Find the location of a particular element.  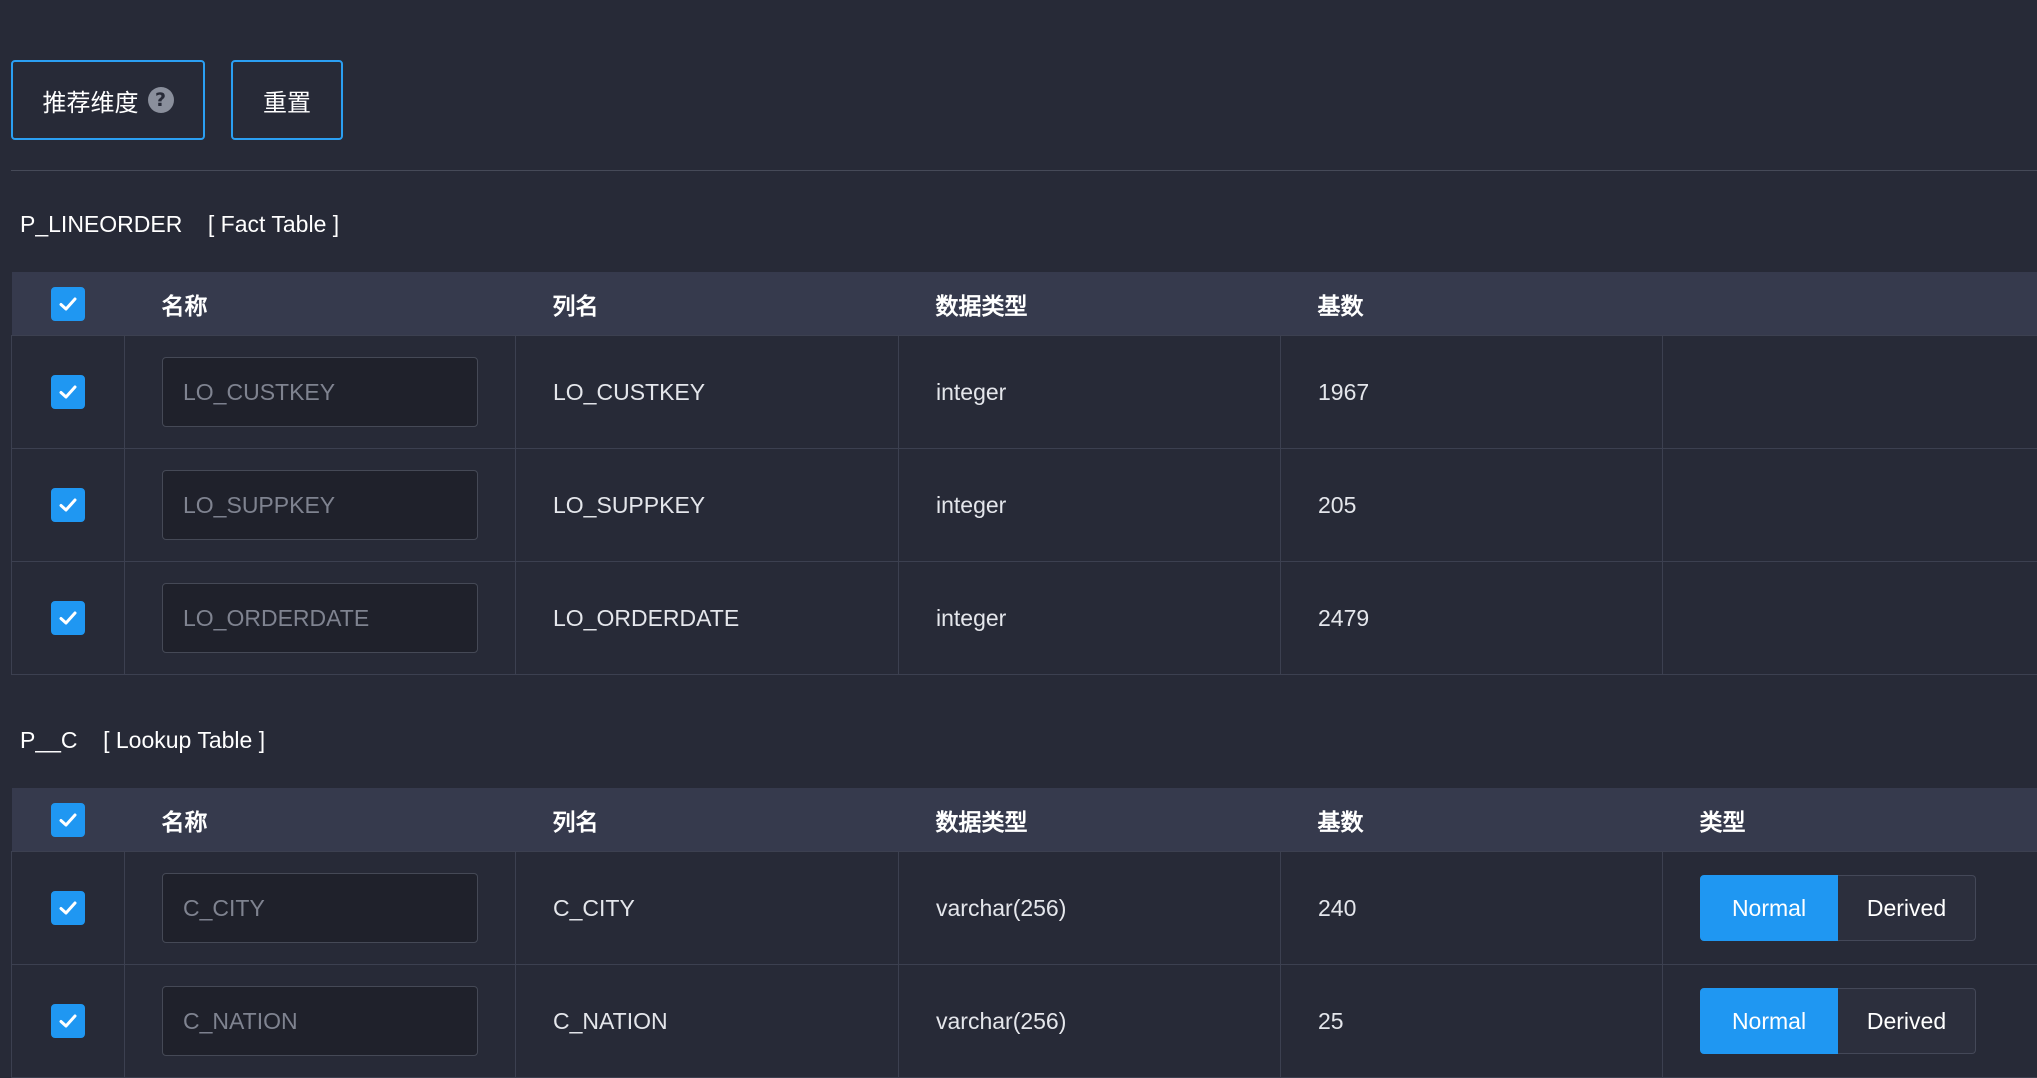

column-cell: C_NATION is located at coordinates (707, 1021).